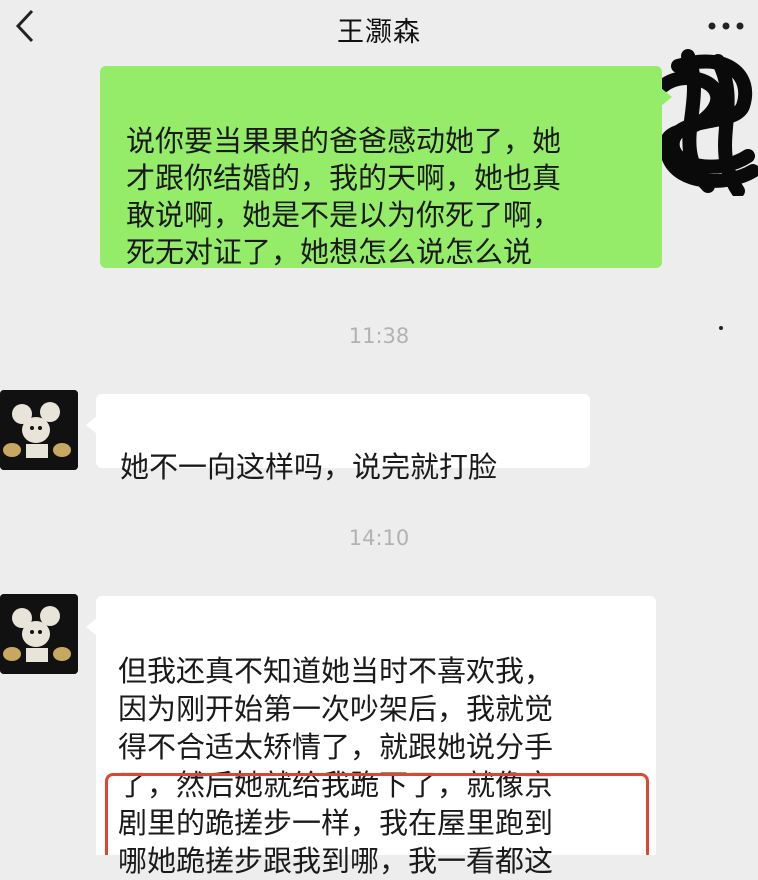  I want to click on timestamp: 14:10, so click(379, 538).